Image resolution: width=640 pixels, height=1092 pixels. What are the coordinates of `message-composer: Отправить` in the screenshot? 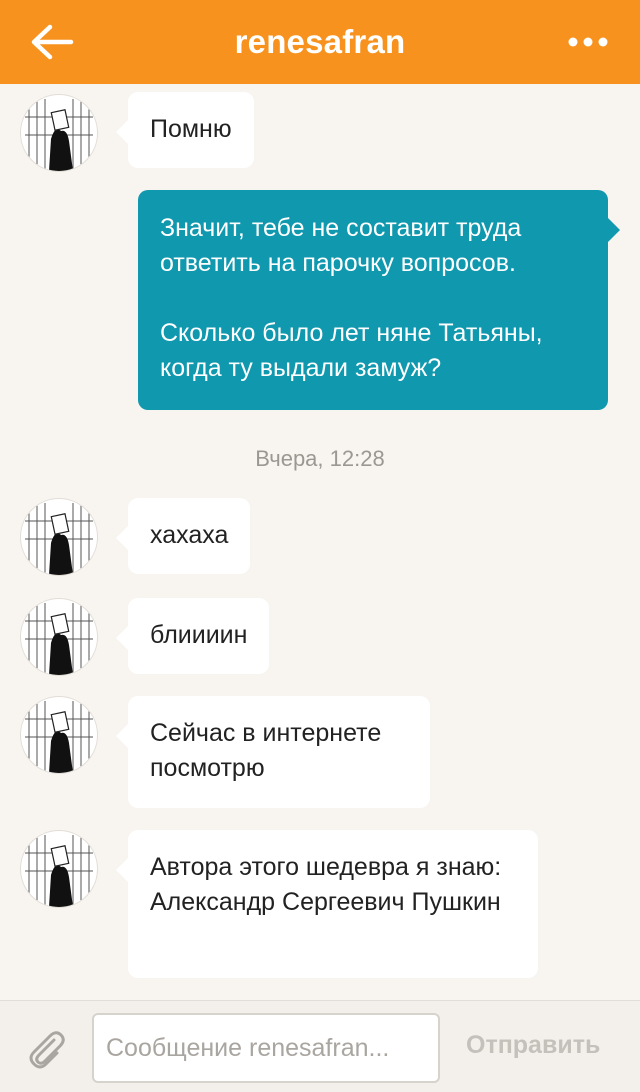 It's located at (320, 1046).